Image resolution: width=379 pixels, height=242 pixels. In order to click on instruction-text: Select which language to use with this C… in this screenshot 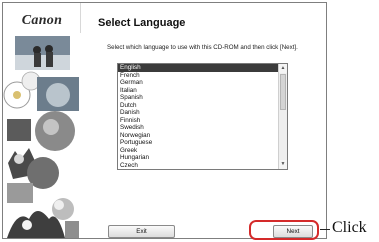, I will do `click(202, 47)`.